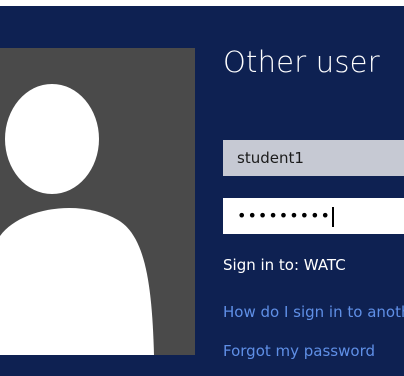 This screenshot has width=404, height=376. I want to click on forgot-password-link: Forgot my password, so click(299, 351).